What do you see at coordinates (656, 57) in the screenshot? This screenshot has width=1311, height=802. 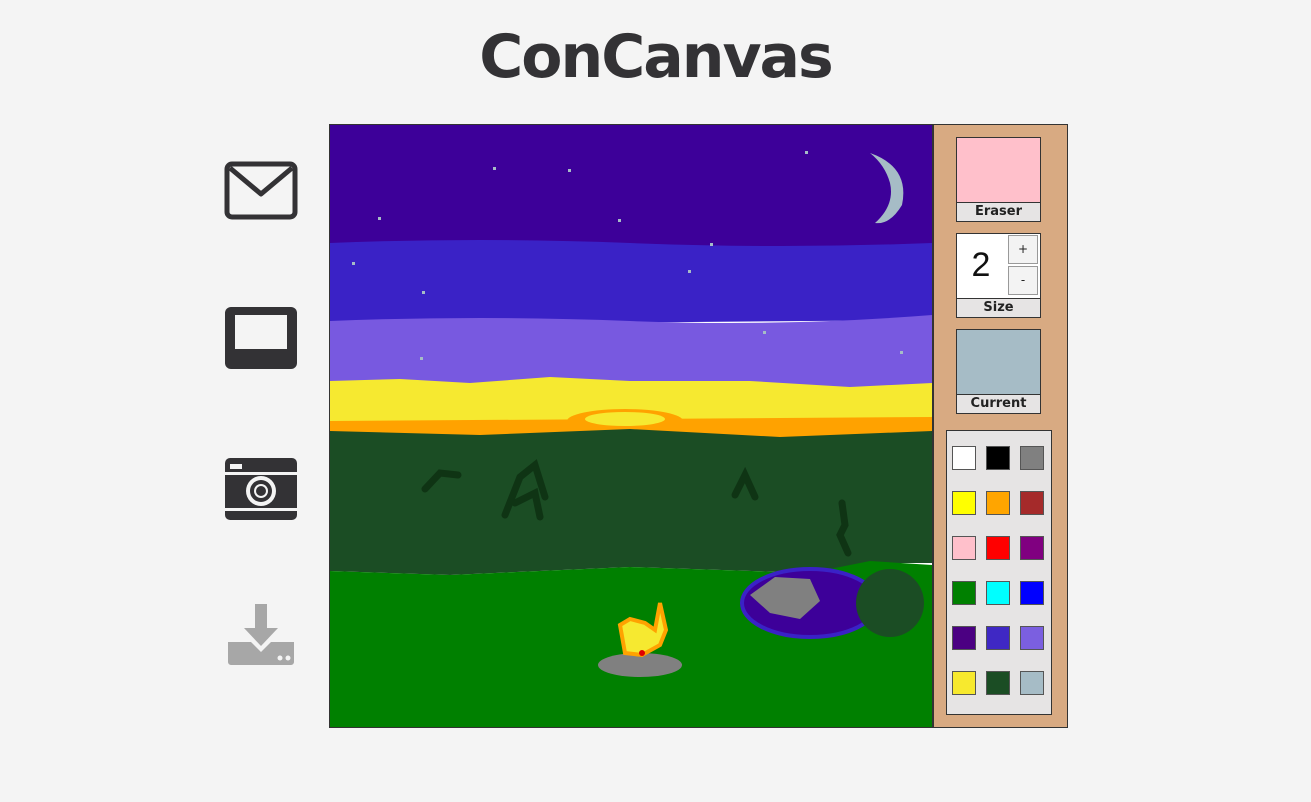 I see `app-title: ConCanvas` at bounding box center [656, 57].